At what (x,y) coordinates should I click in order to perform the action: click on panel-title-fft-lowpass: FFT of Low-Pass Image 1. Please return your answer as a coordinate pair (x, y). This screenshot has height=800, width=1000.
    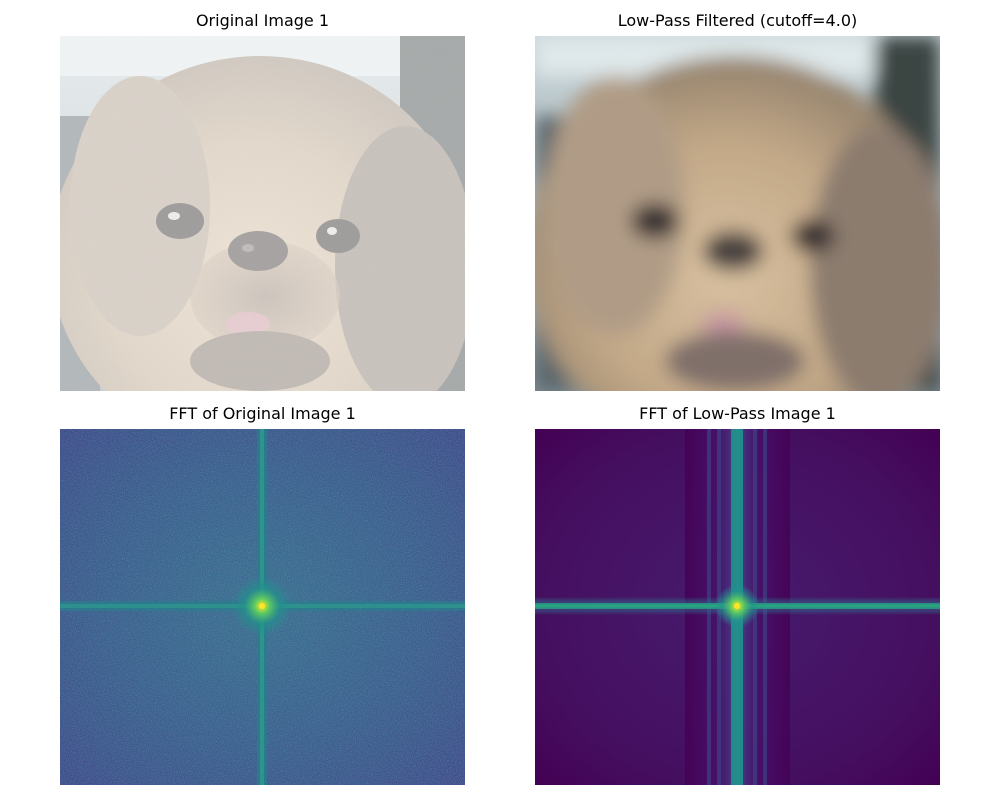
    Looking at the image, I should click on (737, 413).